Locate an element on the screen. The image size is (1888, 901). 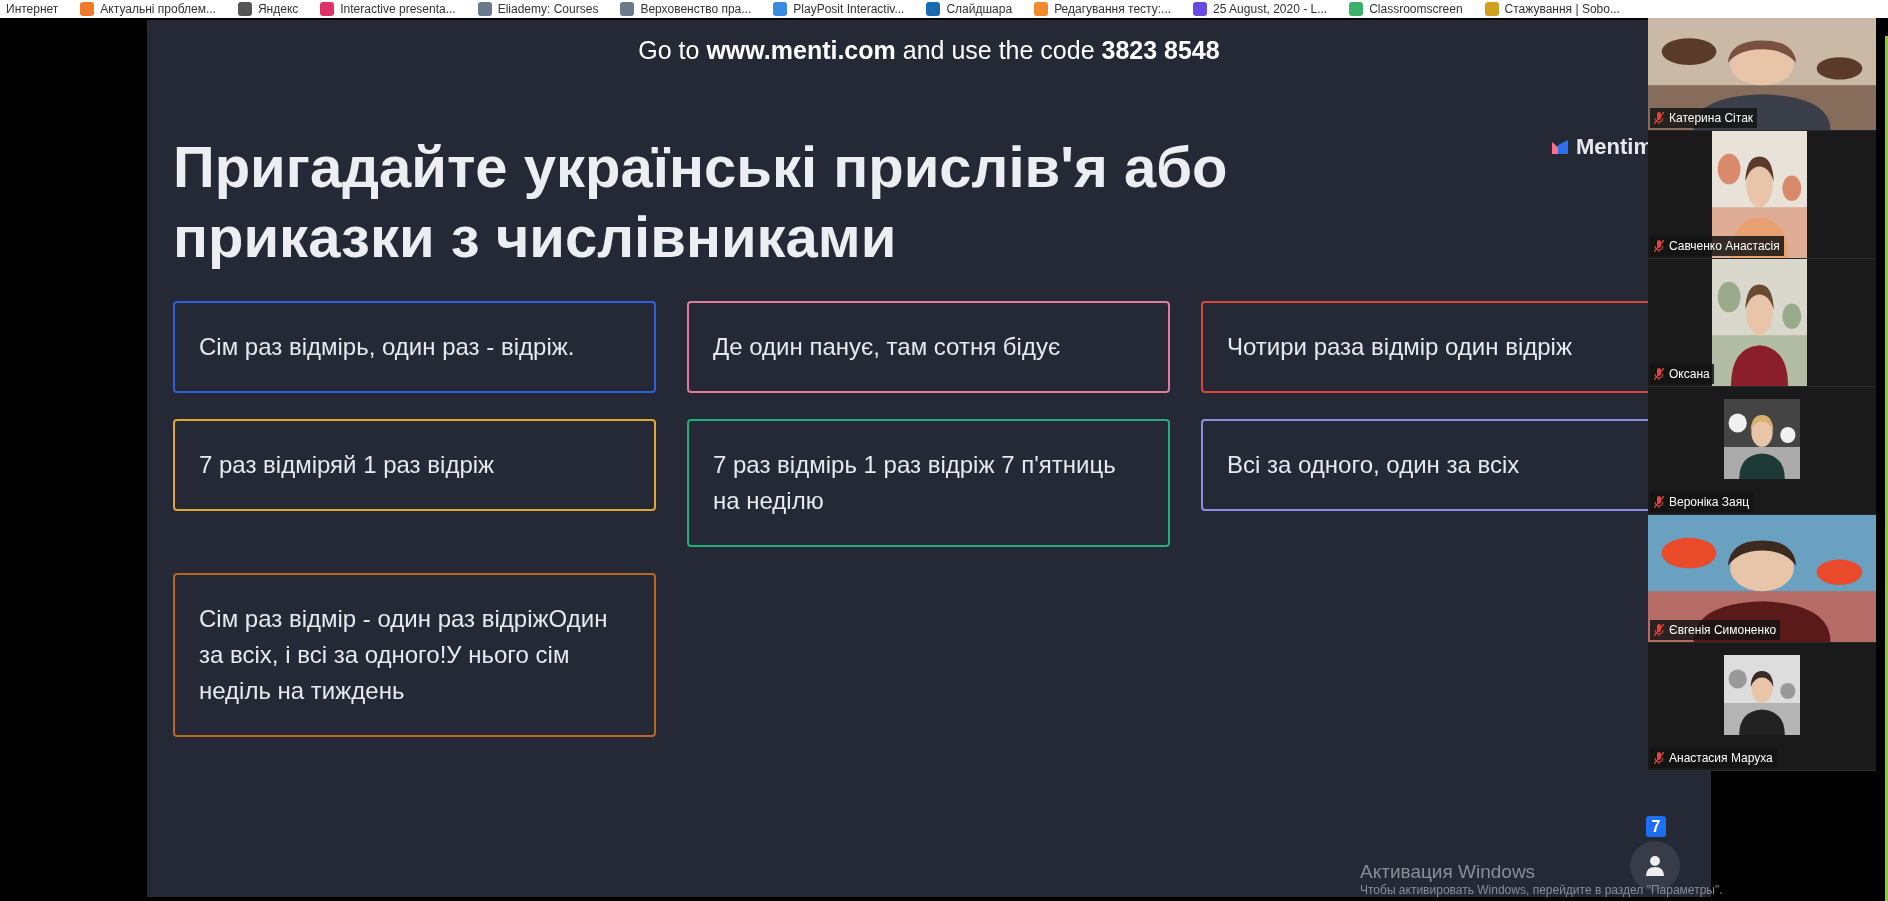
bookmark-link: Classroomscreen is located at coordinates (1416, 9).